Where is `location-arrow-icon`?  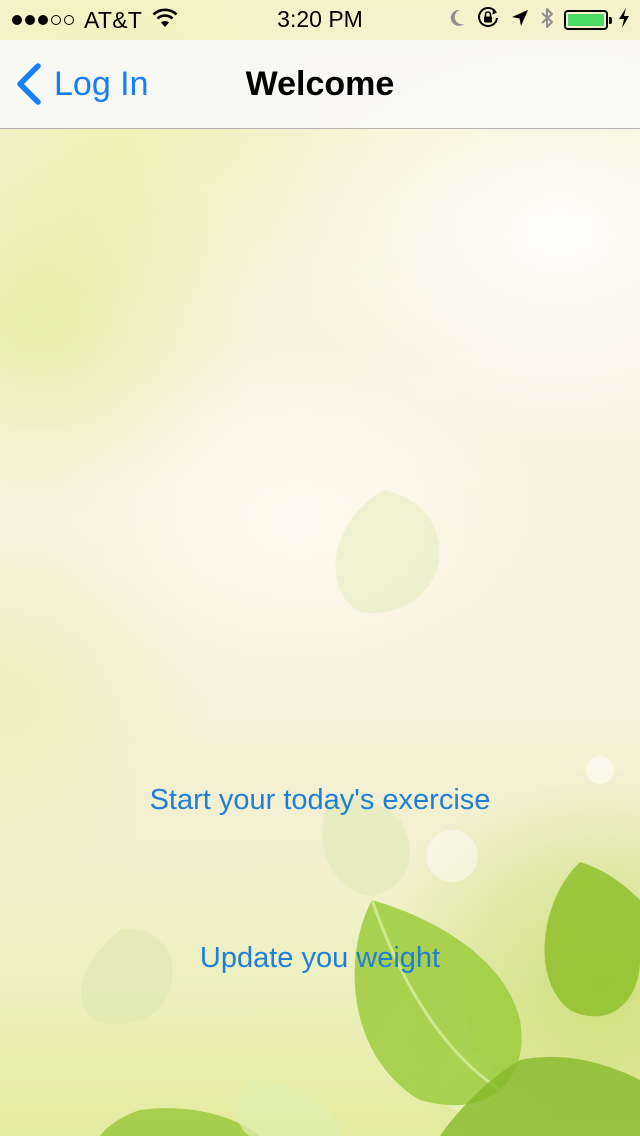
location-arrow-icon is located at coordinates (520, 20).